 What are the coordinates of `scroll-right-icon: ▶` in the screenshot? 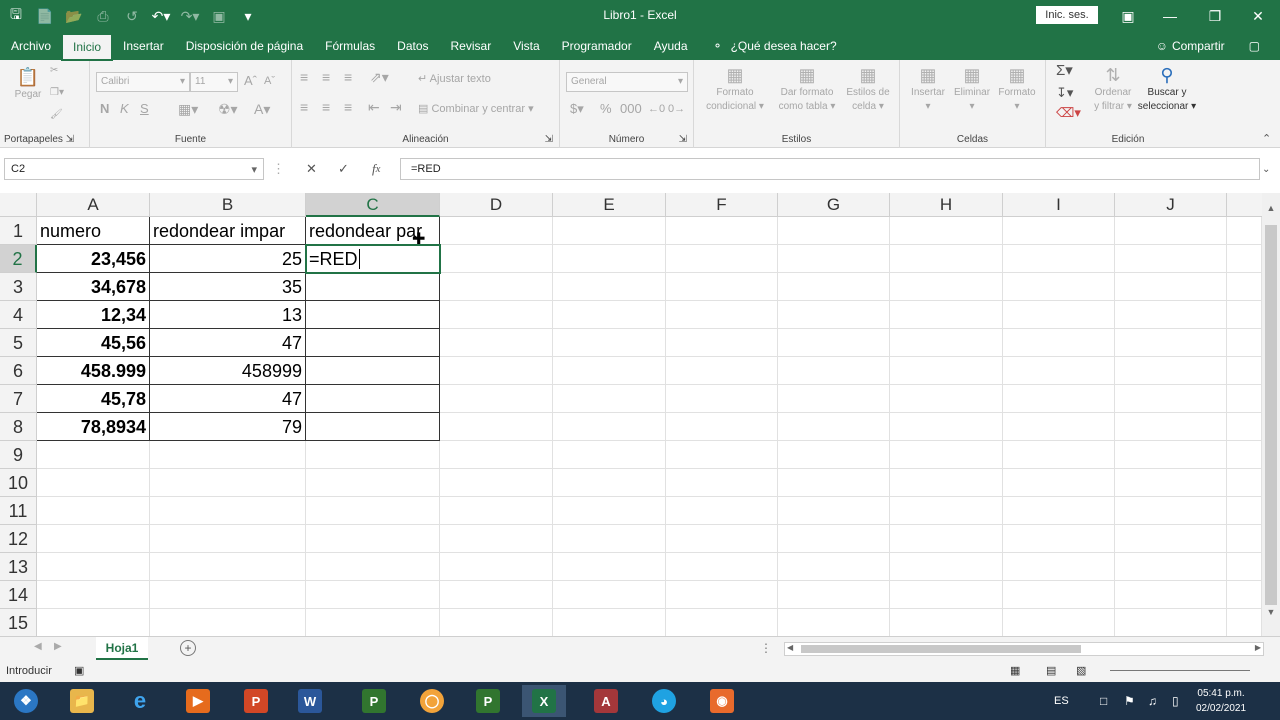 It's located at (1258, 647).